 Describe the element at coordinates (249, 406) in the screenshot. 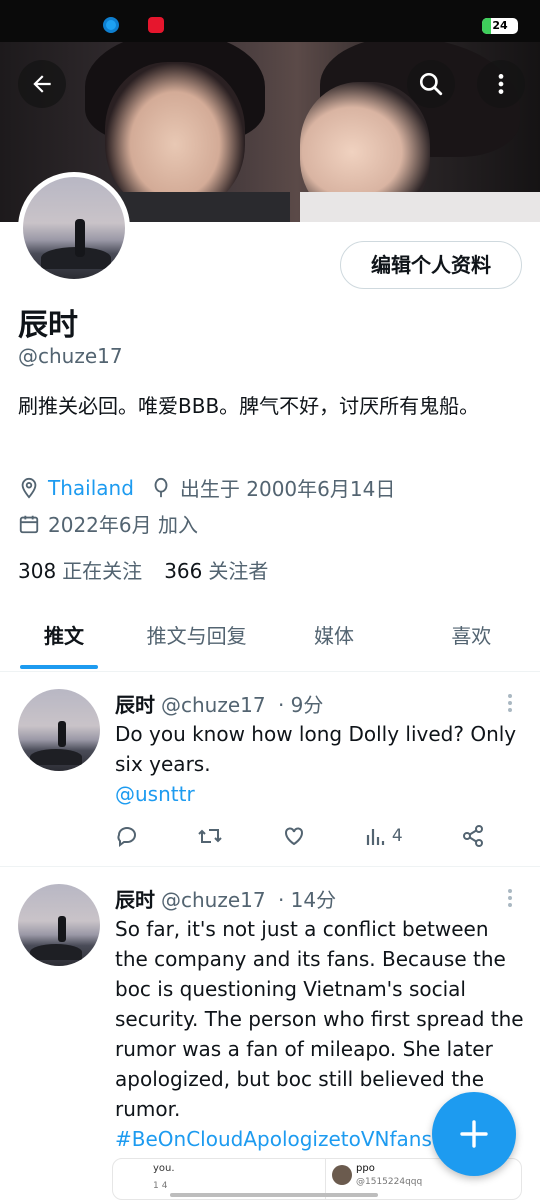

I see `profile-bio: 刷推关必回。唯爱BBB。脾气不好，讨厌所有鬼船。` at that location.